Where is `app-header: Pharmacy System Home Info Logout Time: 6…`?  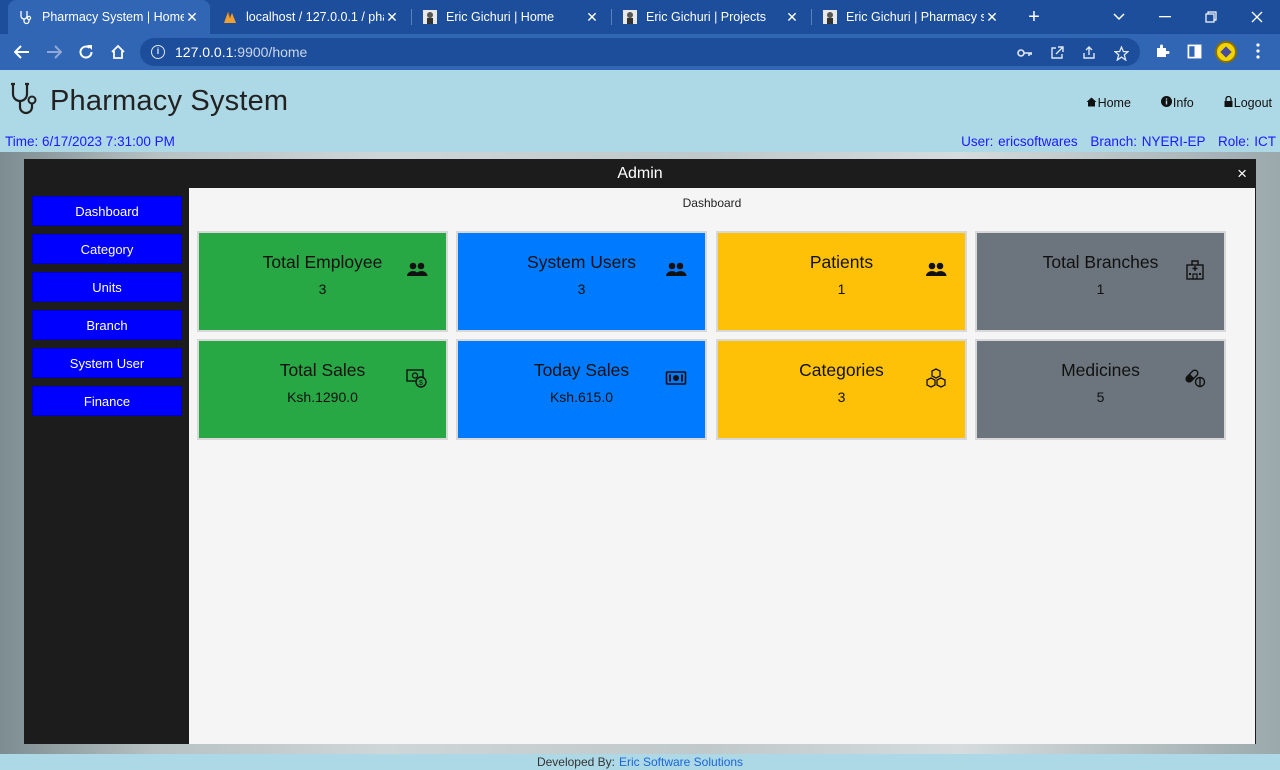
app-header: Pharmacy System Home Info Logout Time: 6… is located at coordinates (640, 111).